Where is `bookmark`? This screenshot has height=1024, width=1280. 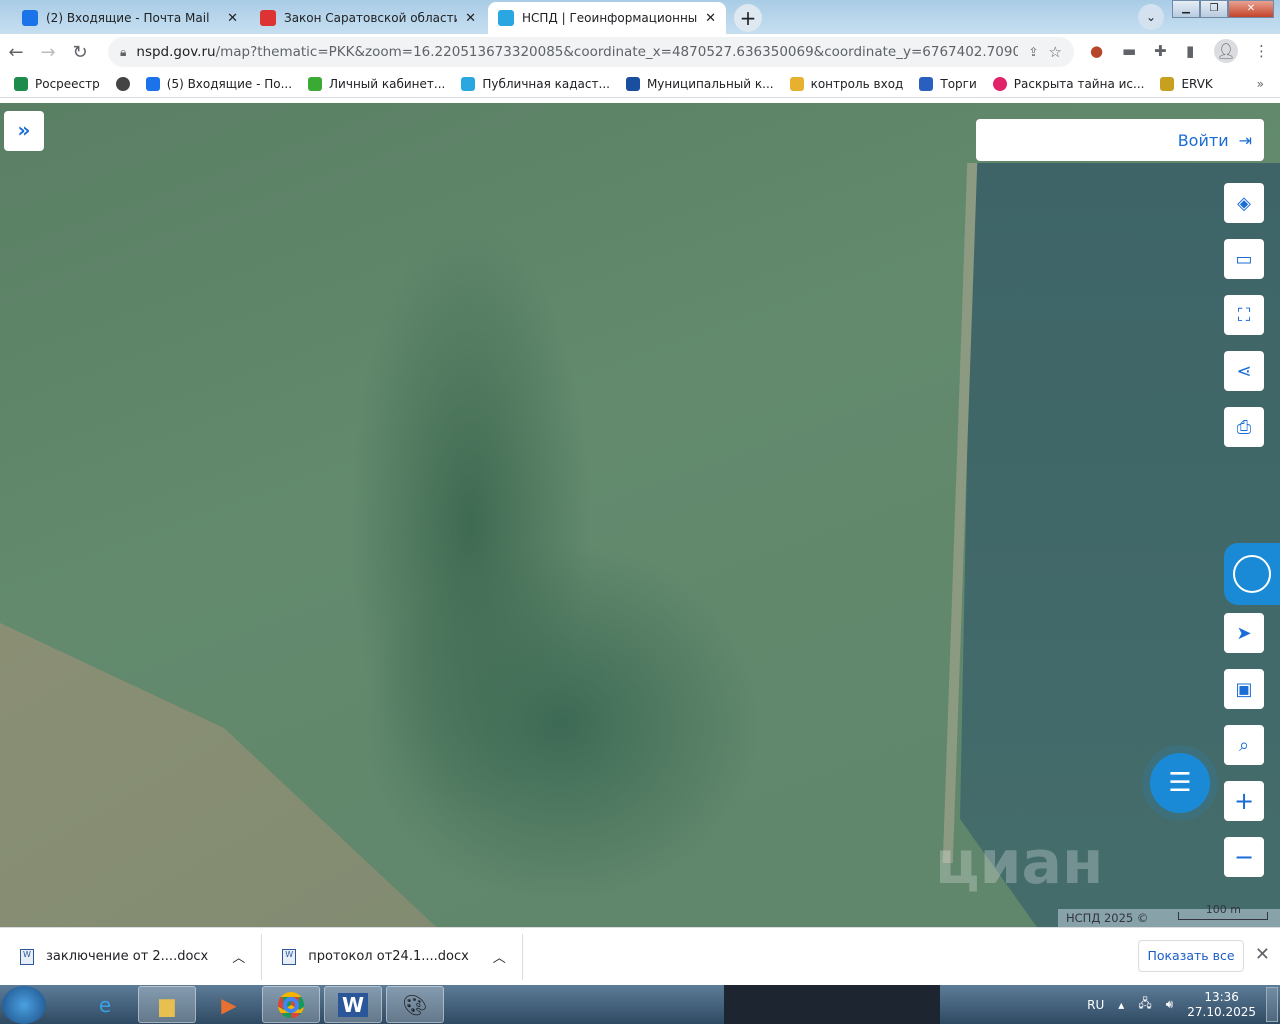
bookmark is located at coordinates (122, 83).